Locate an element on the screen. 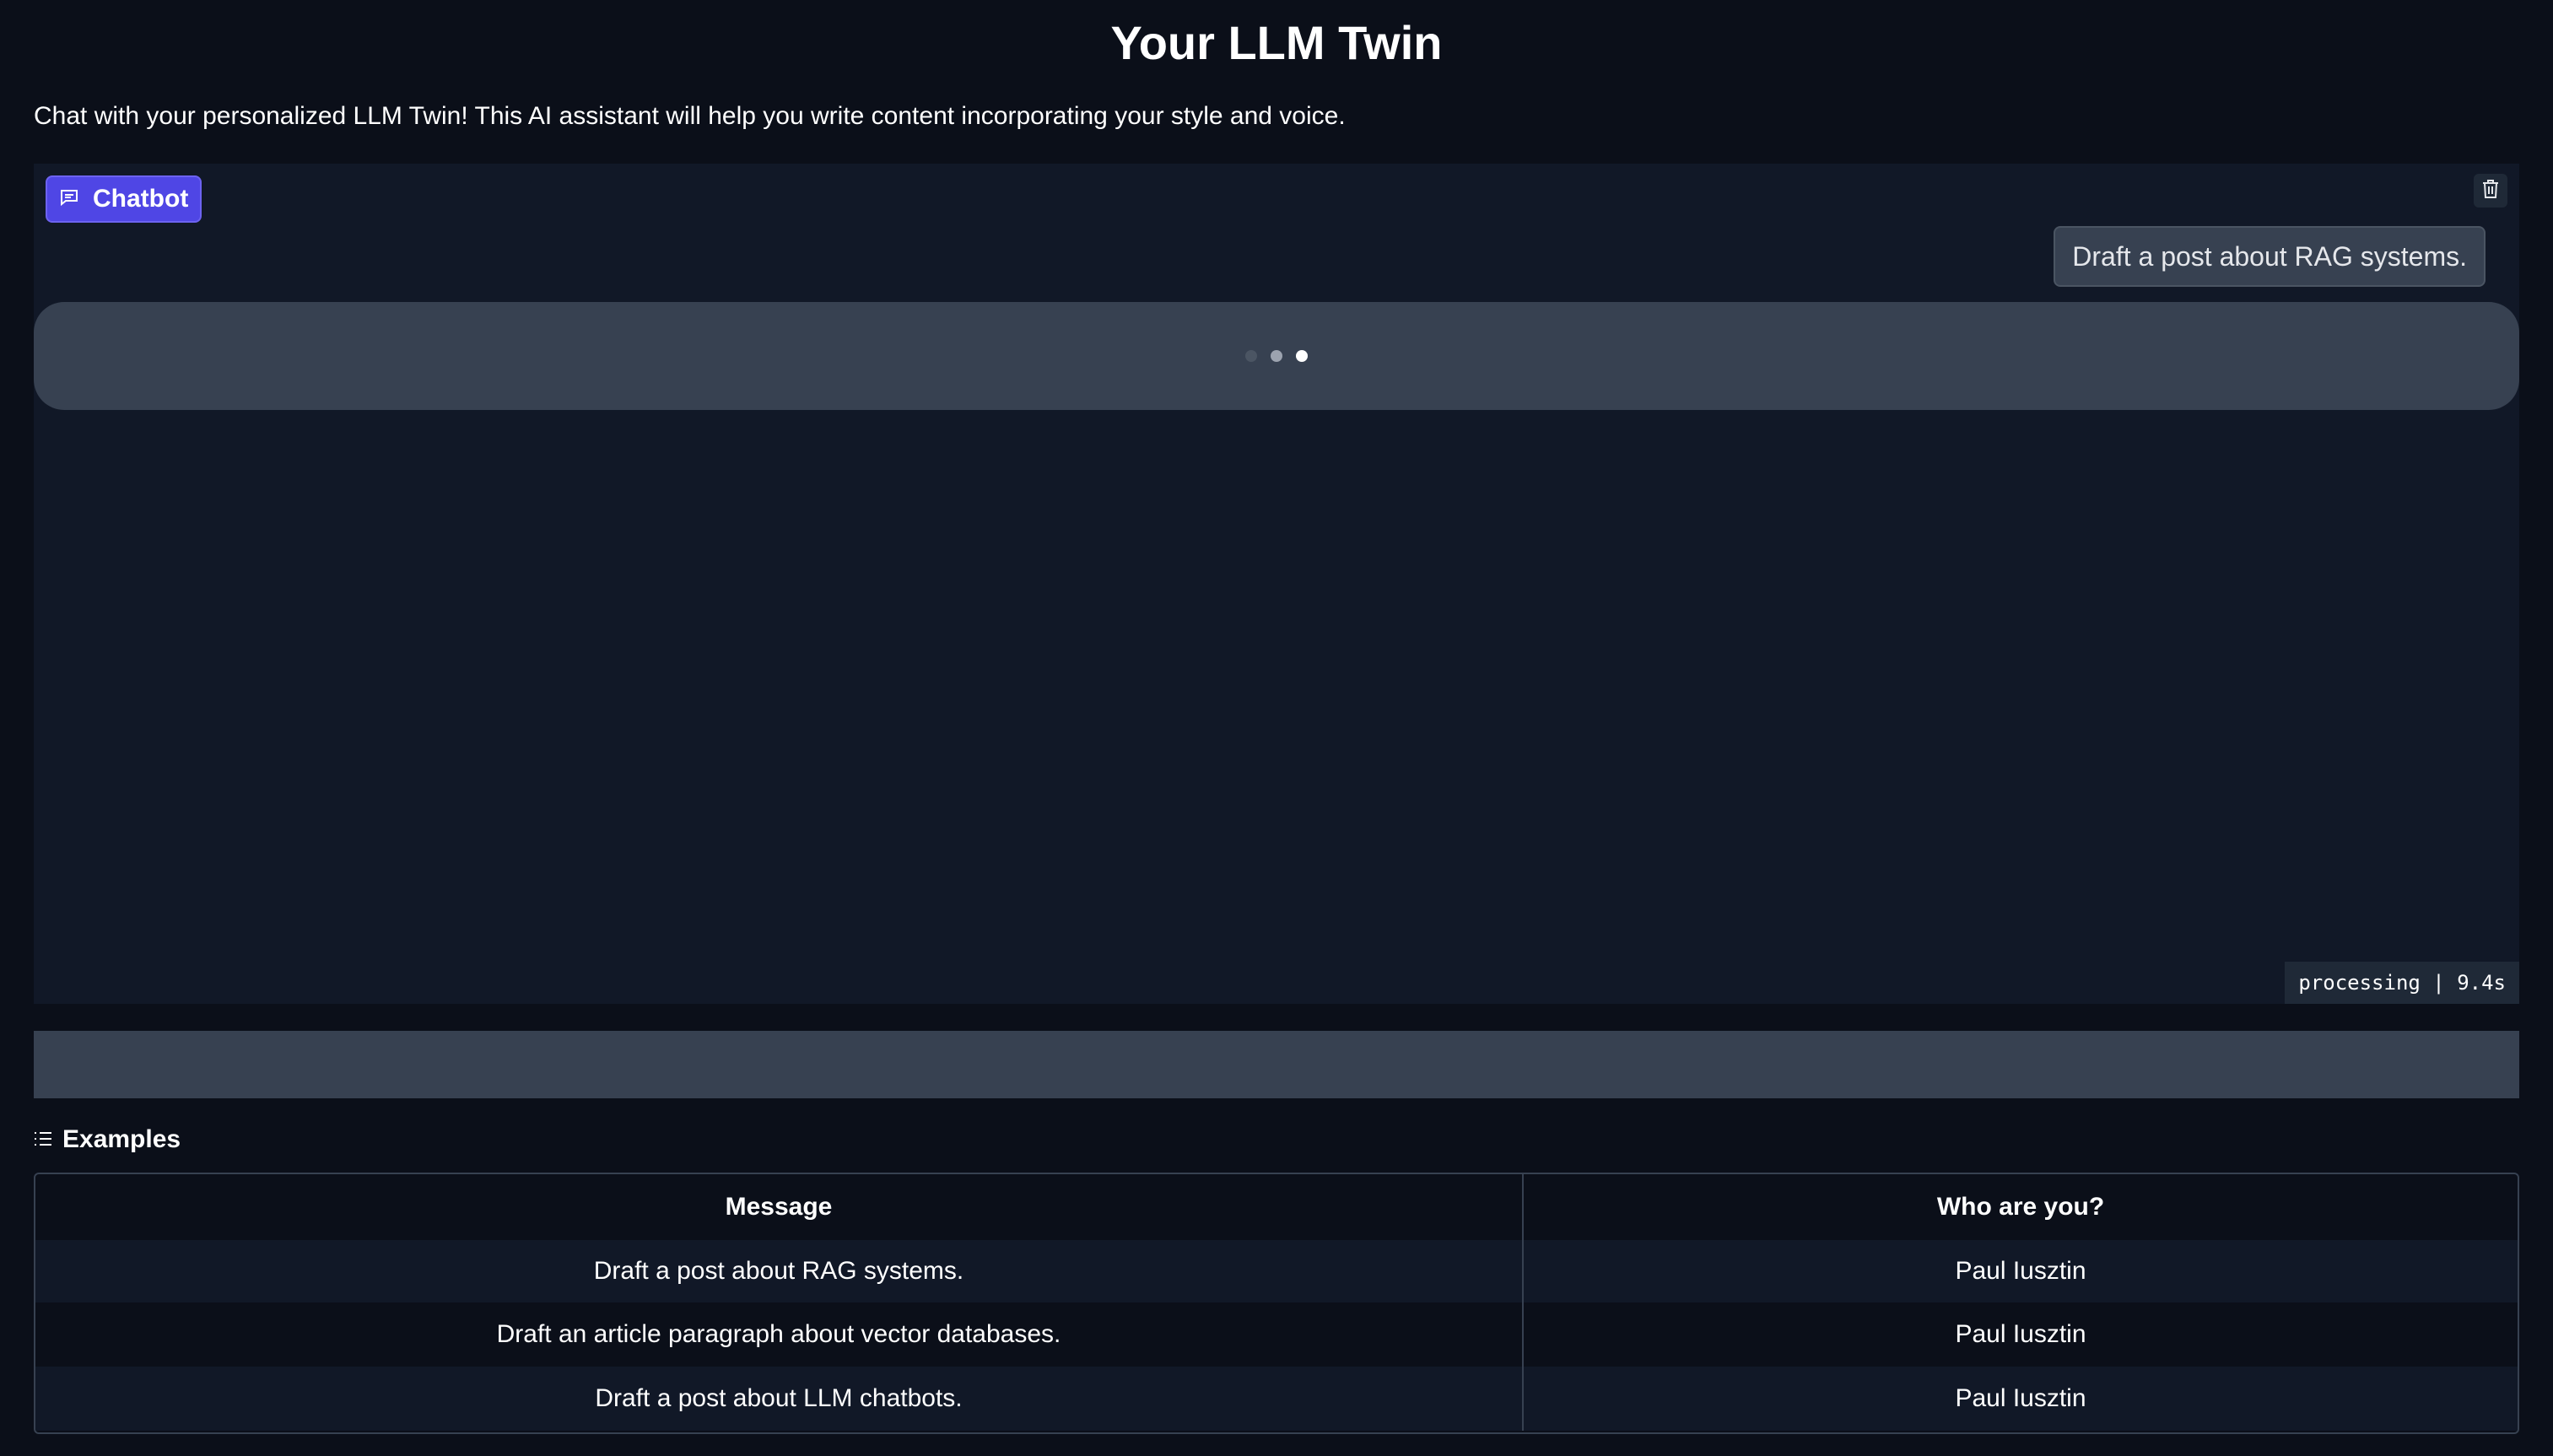  examples-heading-text: Examples is located at coordinates (121, 1139).